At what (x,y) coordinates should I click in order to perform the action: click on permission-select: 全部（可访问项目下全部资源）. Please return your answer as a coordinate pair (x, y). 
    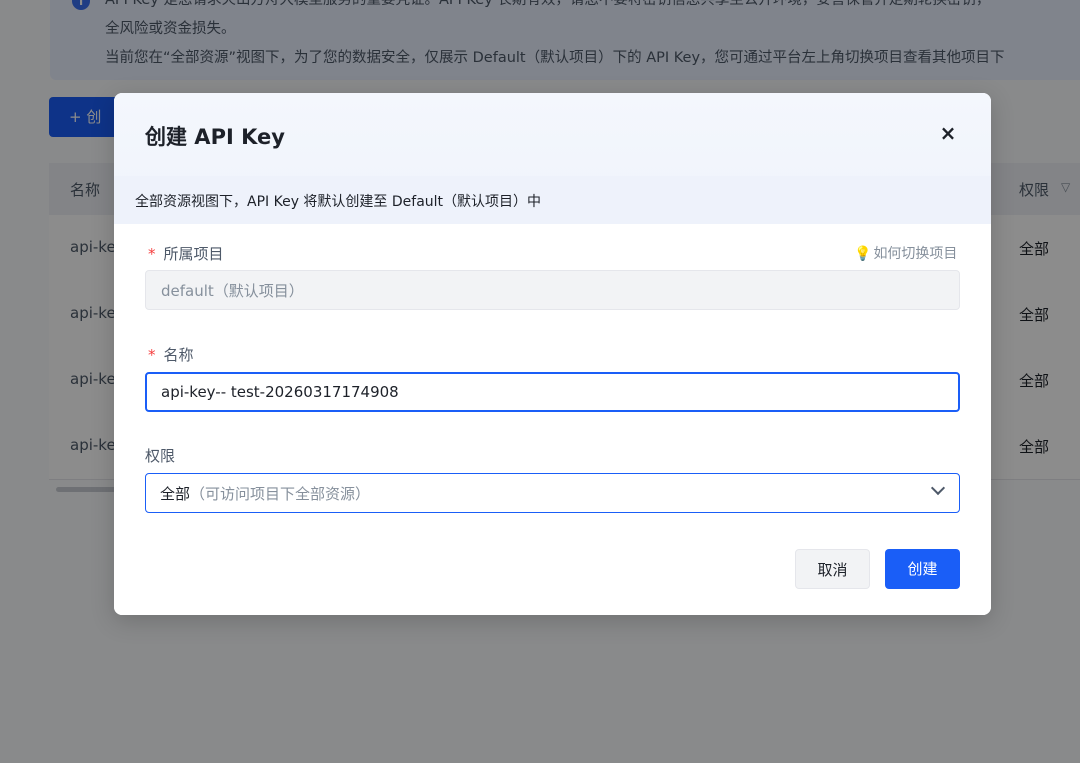
    Looking at the image, I should click on (552, 493).